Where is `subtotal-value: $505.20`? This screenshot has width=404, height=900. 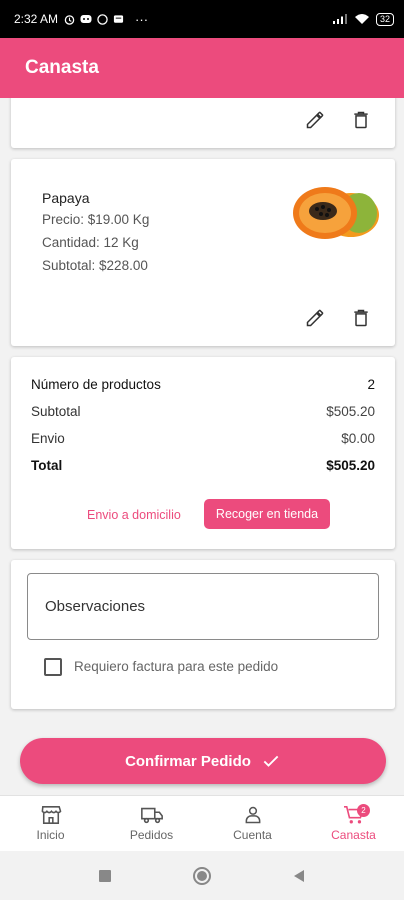 subtotal-value: $505.20 is located at coordinates (350, 411).